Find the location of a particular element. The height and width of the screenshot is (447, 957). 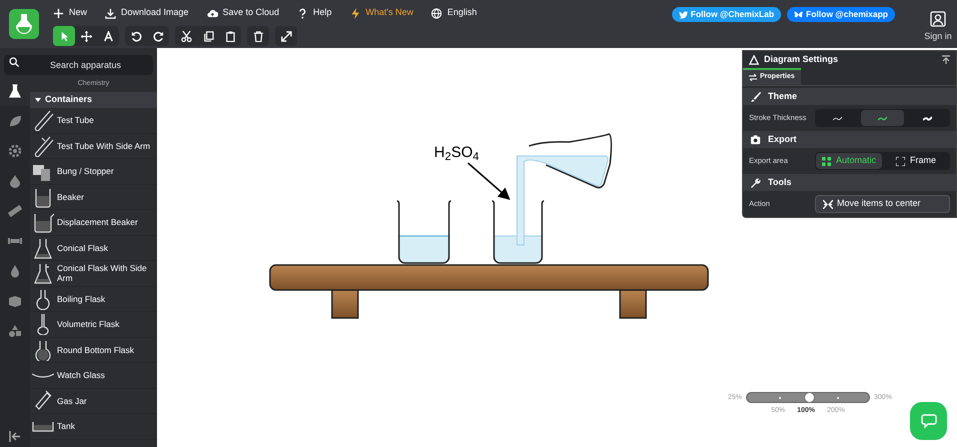

category-tab is located at coordinates (15, 91).